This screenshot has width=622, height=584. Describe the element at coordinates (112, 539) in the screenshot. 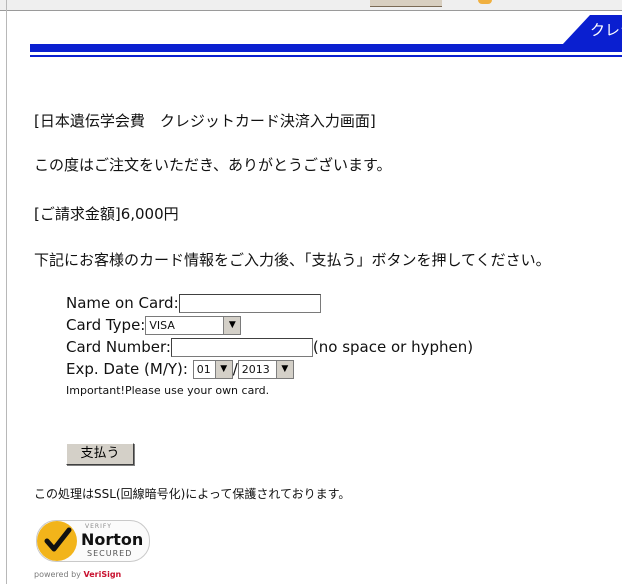

I see `norton-brand: Norton` at that location.